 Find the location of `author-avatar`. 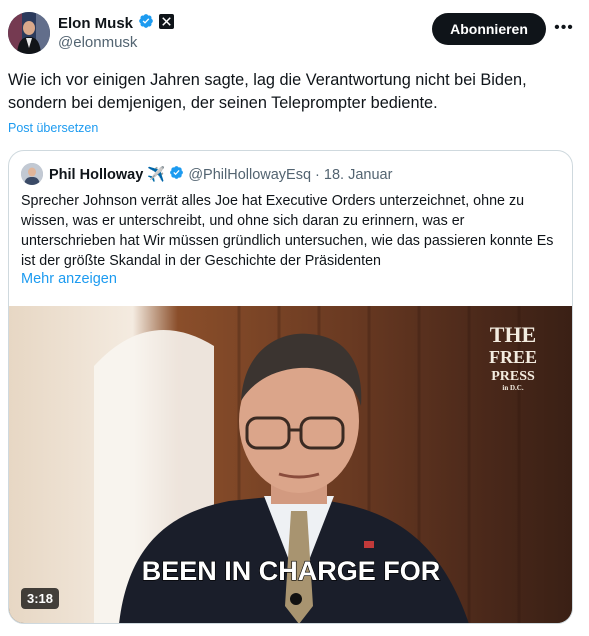

author-avatar is located at coordinates (29, 33).